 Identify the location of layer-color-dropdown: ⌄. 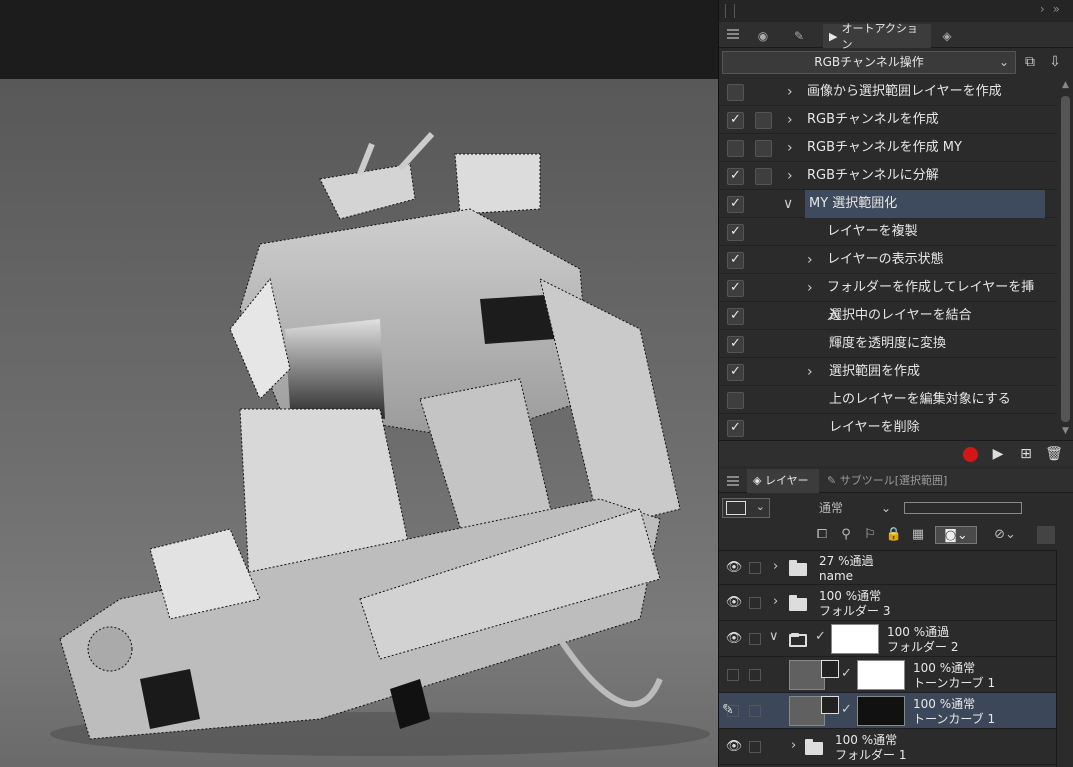
(746, 508).